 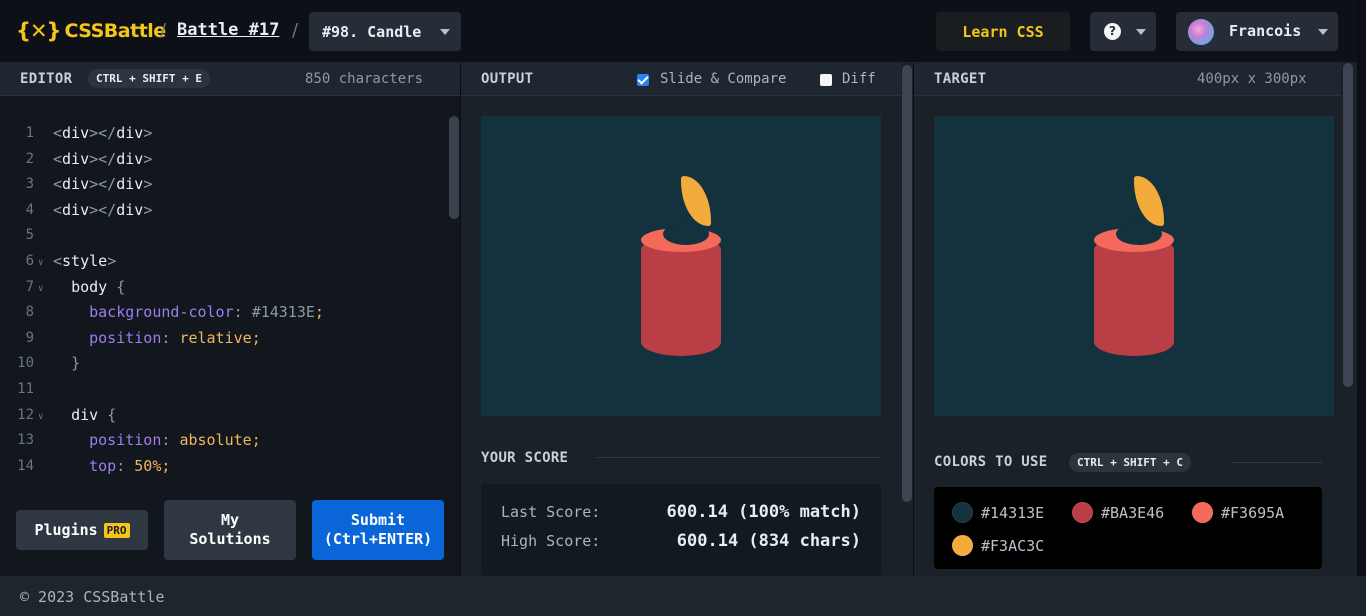 What do you see at coordinates (1265, 31) in the screenshot?
I see `user-name: Francois` at bounding box center [1265, 31].